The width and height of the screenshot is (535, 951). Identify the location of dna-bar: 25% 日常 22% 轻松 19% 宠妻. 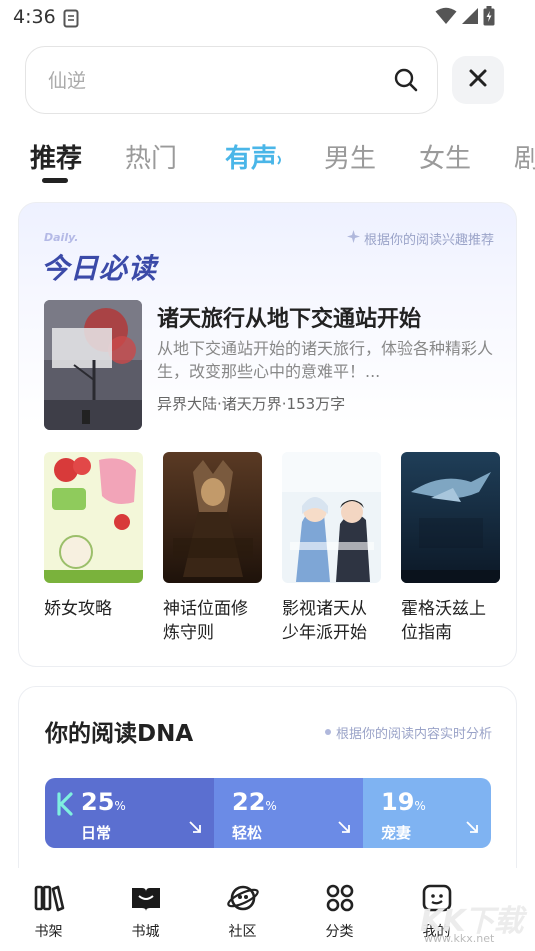
(268, 813).